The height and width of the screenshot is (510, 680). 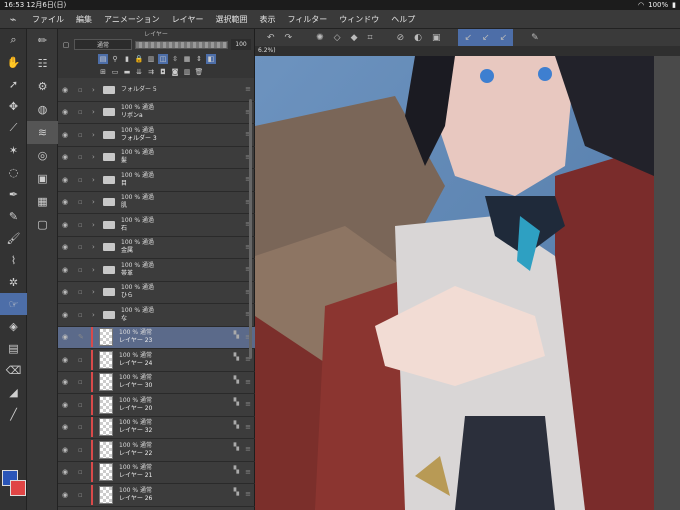 What do you see at coordinates (188, 19) in the screenshot?
I see `menu-layer: レイヤー` at bounding box center [188, 19].